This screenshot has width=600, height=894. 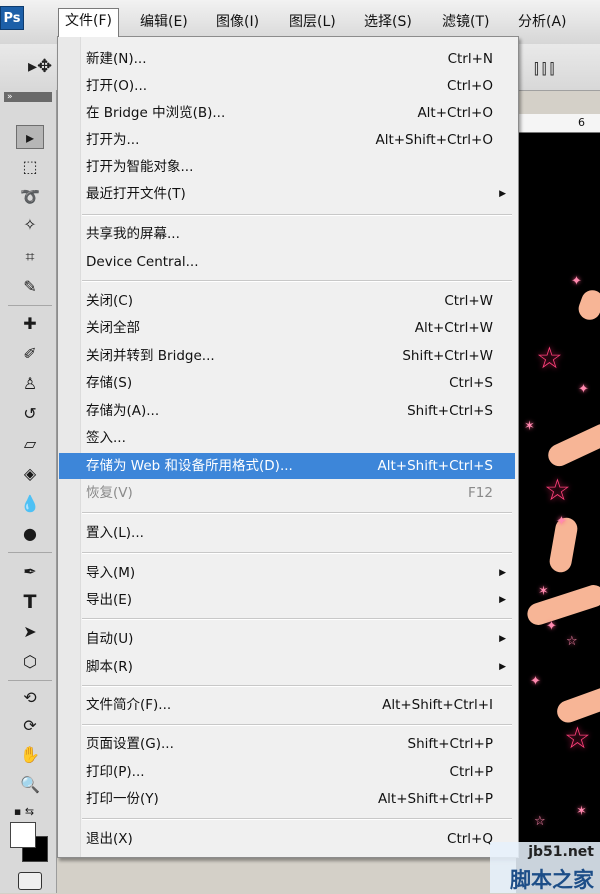 What do you see at coordinates (30, 572) in the screenshot?
I see `pen-tool-icon: ✒` at bounding box center [30, 572].